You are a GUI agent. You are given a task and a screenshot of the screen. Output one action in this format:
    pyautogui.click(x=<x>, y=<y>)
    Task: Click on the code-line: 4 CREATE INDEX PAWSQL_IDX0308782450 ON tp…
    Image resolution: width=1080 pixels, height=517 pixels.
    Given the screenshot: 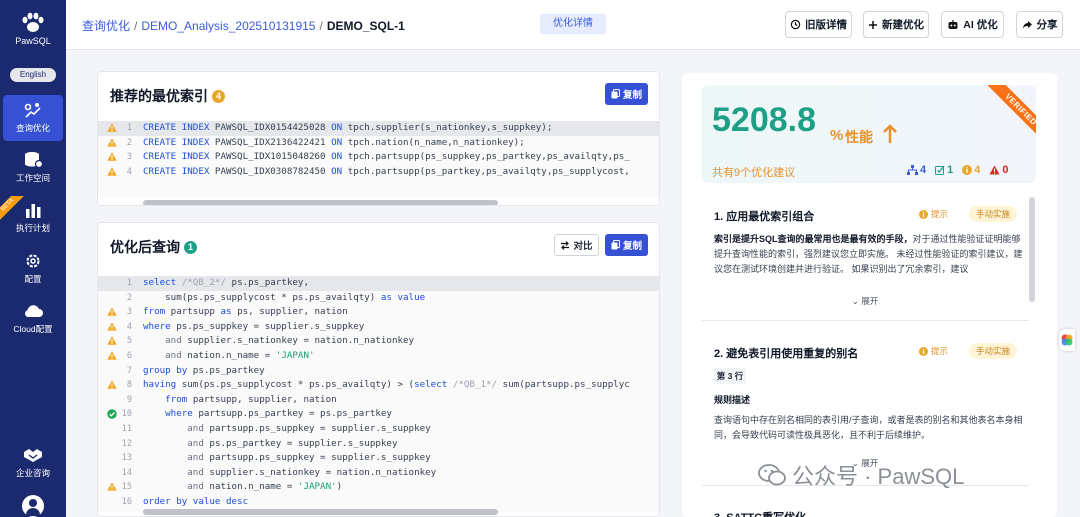 What is the action you would take?
    pyautogui.click(x=378, y=172)
    